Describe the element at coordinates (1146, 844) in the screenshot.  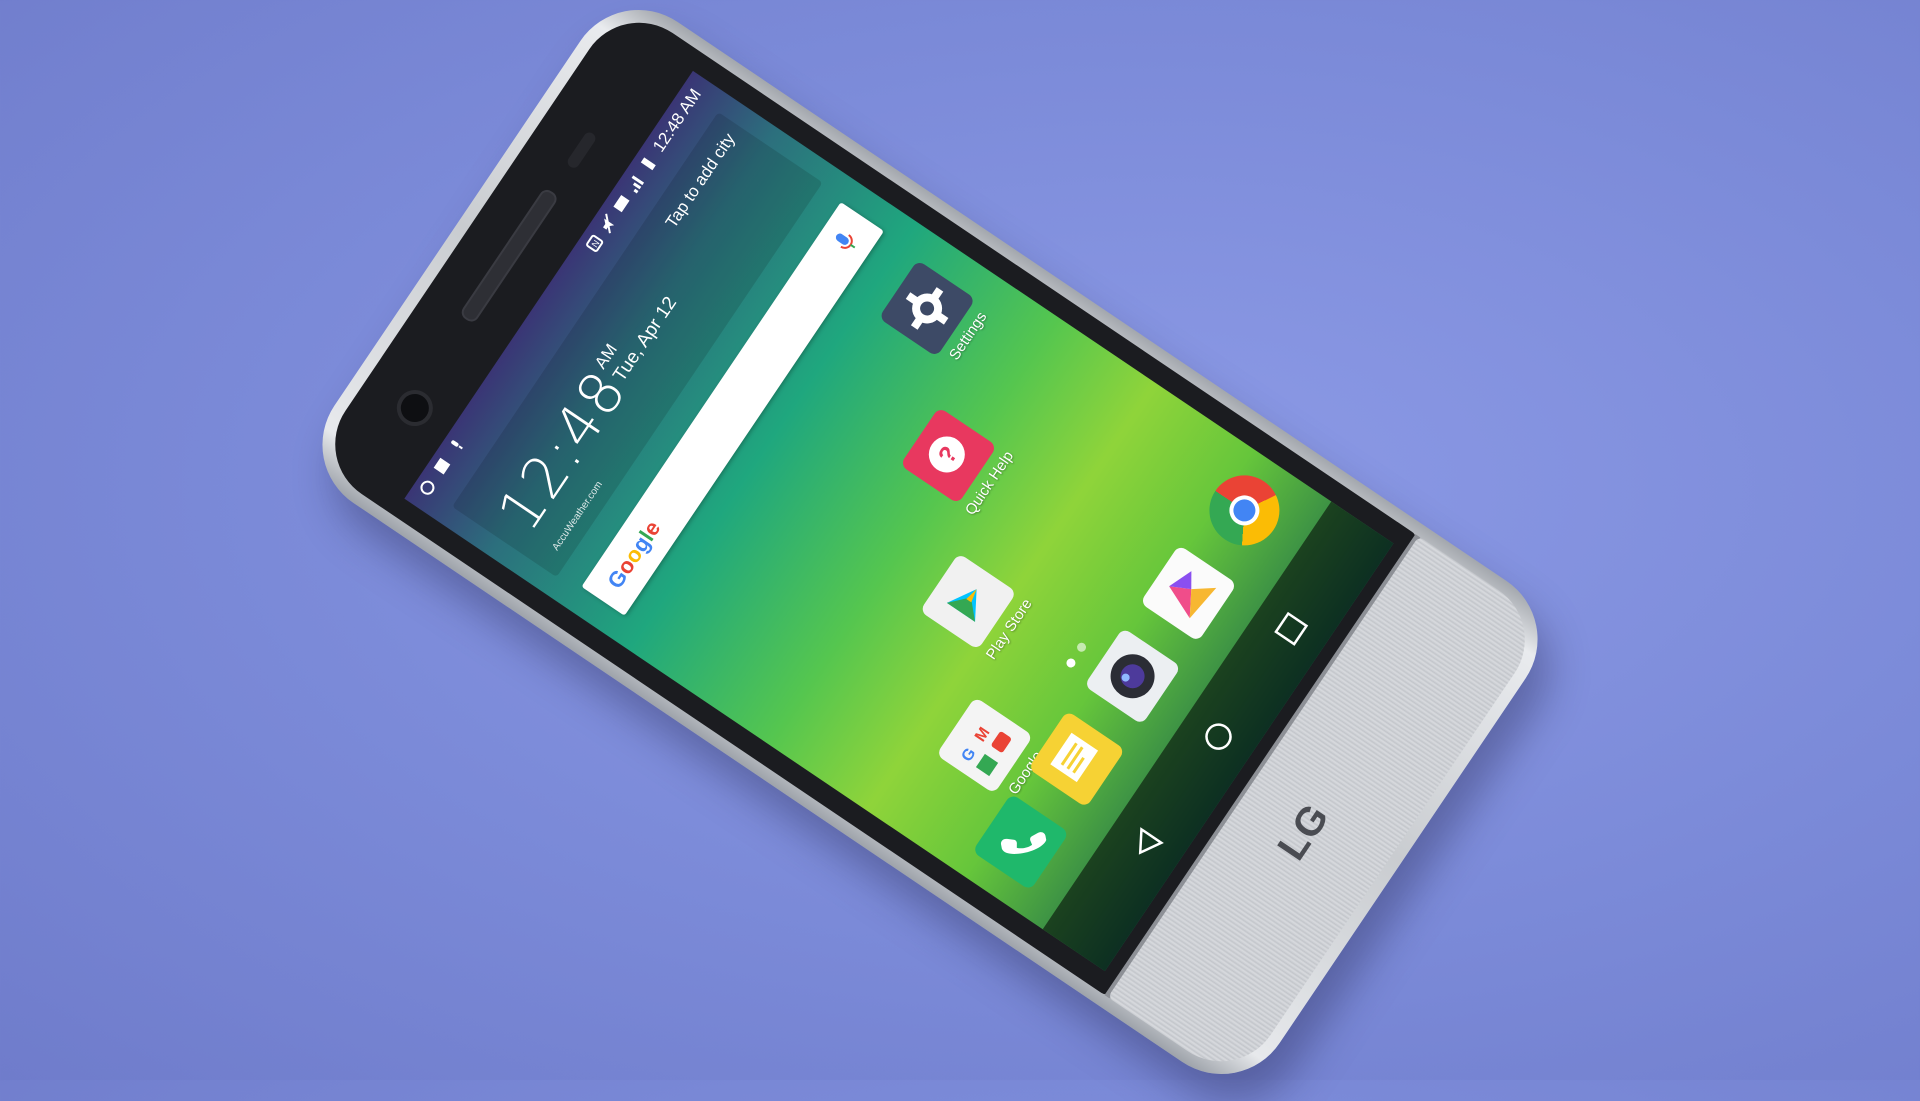
I see `back-icon` at that location.